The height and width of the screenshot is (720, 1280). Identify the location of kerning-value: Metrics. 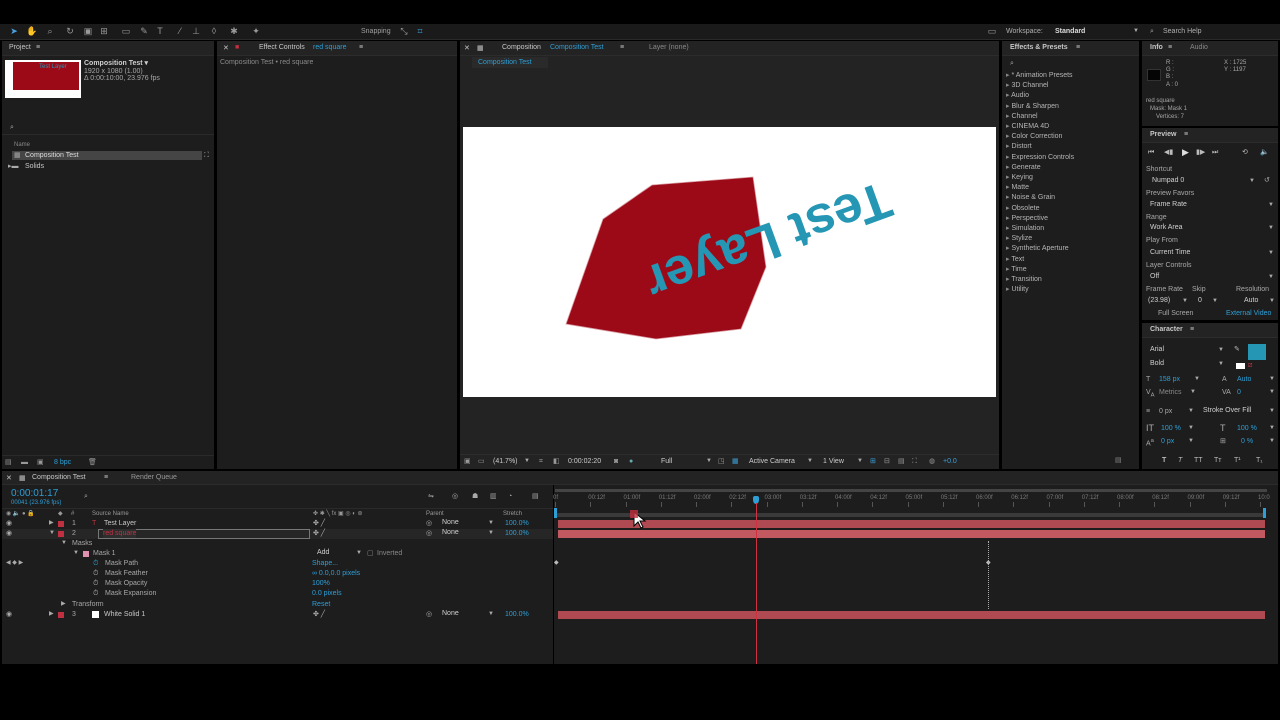
(1170, 392).